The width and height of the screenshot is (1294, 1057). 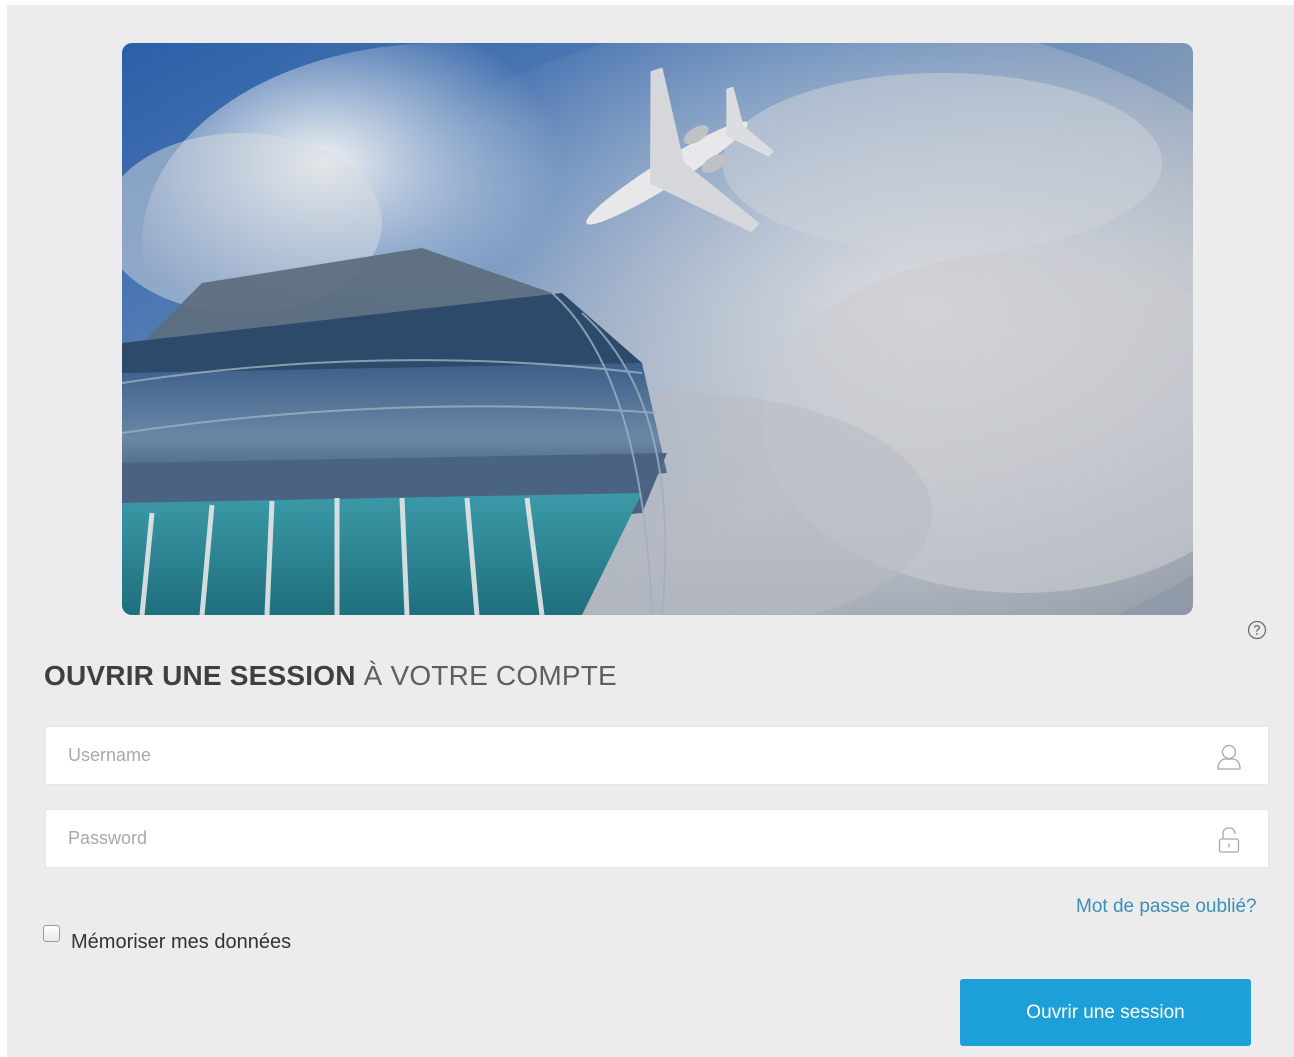 I want to click on lock-icon, so click(x=1229, y=840).